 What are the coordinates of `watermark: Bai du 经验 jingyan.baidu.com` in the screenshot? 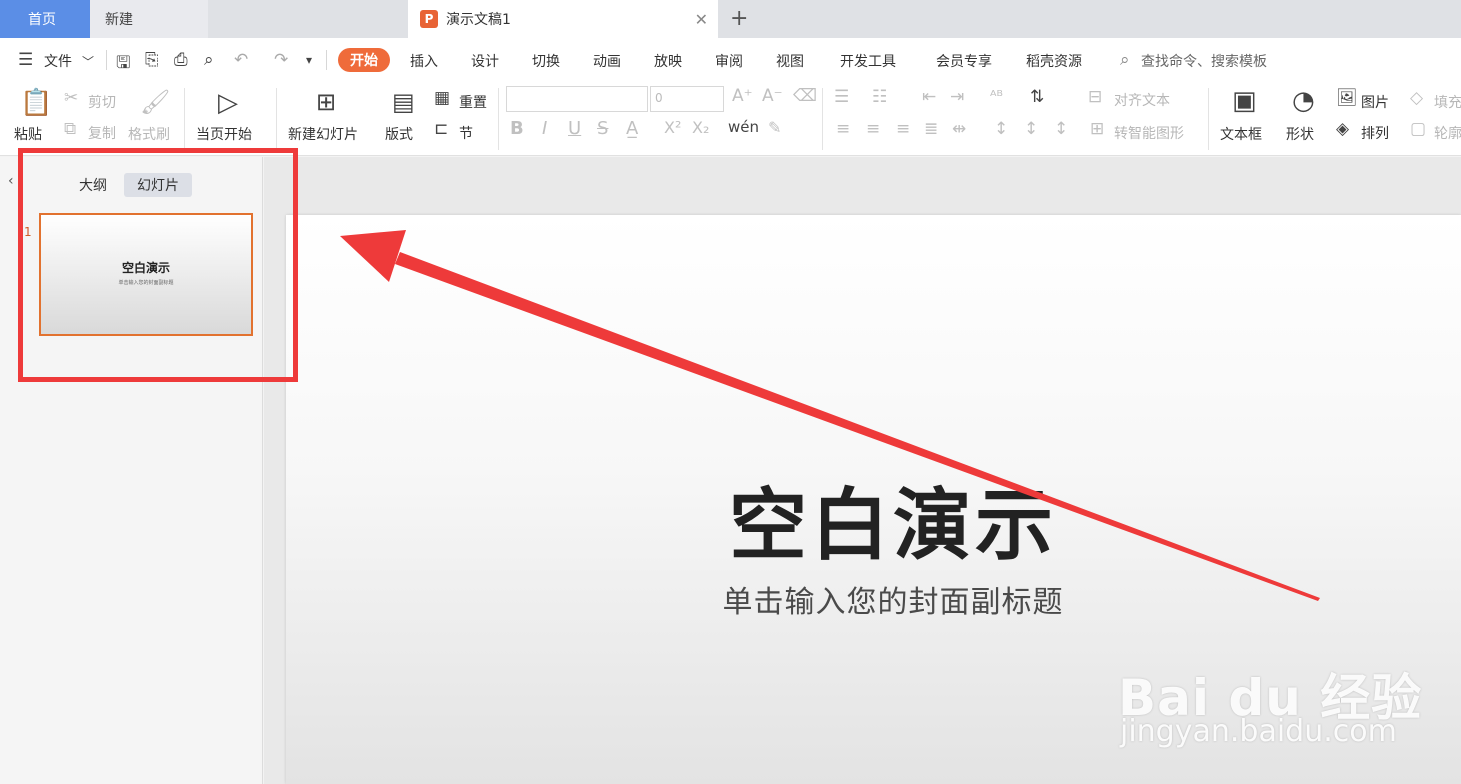 It's located at (1283, 696).